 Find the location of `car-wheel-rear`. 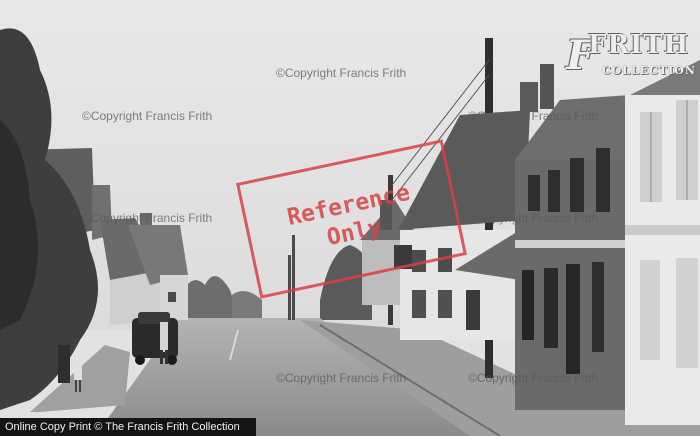

car-wheel-rear is located at coordinates (172, 360).